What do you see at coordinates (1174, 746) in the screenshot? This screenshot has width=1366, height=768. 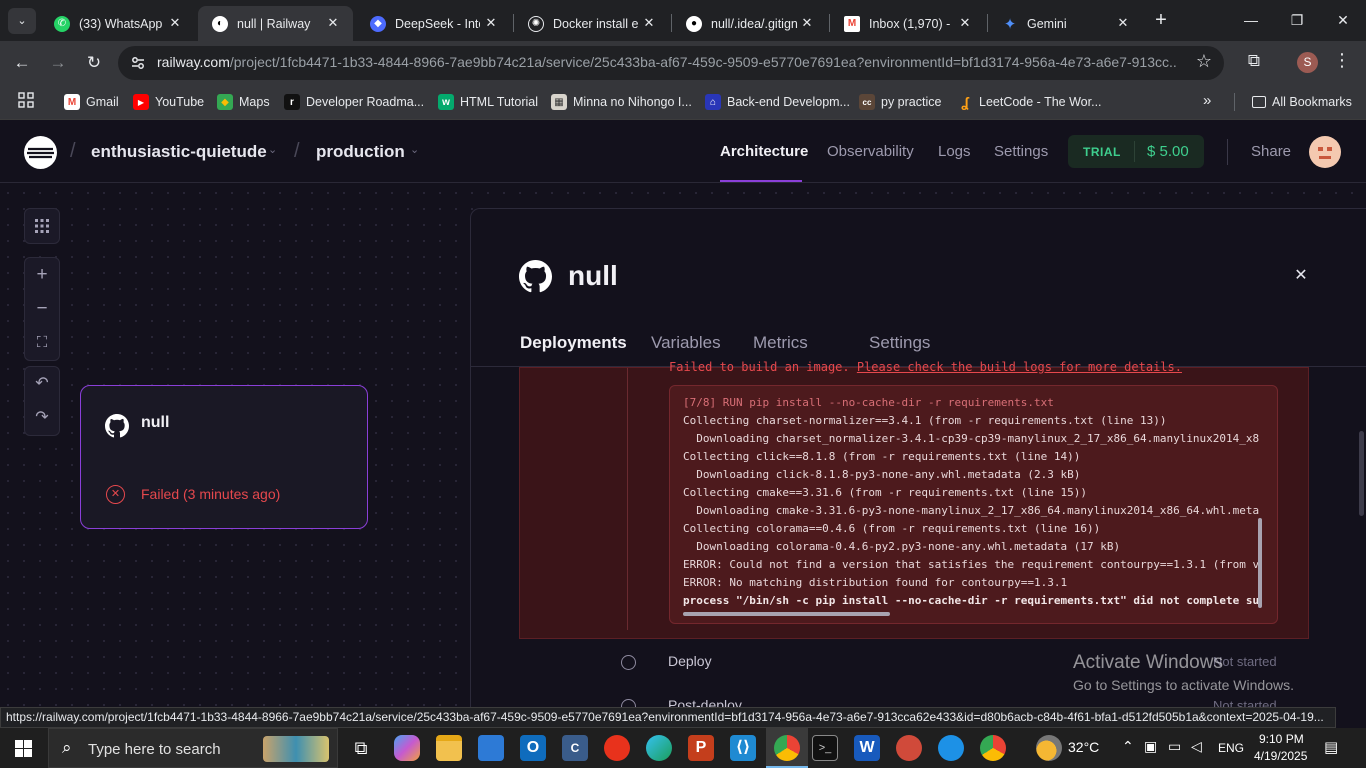 I see `battery-icon: ▭` at bounding box center [1174, 746].